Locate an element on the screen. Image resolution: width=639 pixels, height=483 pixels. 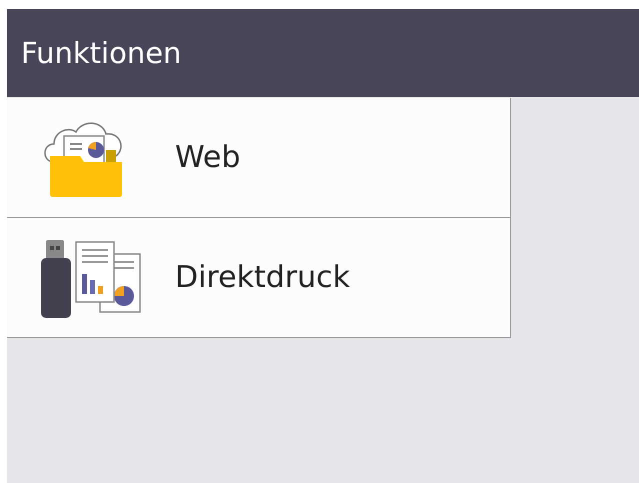
screen-title: Funktionen is located at coordinates (101, 53).